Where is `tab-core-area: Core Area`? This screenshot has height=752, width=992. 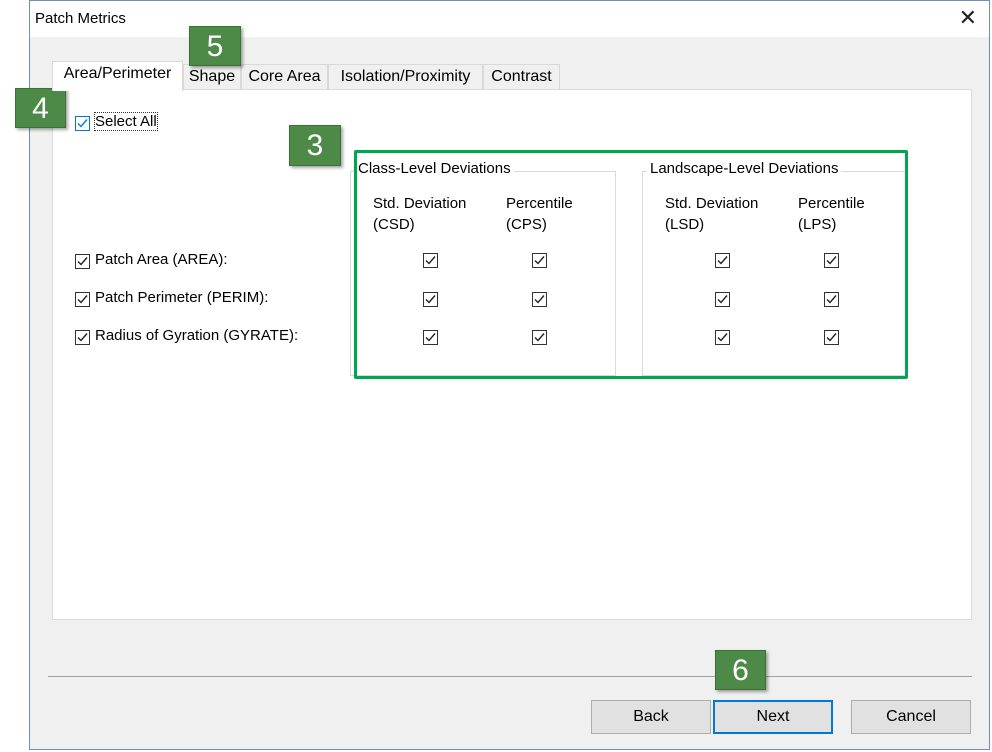 tab-core-area: Core Area is located at coordinates (284, 76).